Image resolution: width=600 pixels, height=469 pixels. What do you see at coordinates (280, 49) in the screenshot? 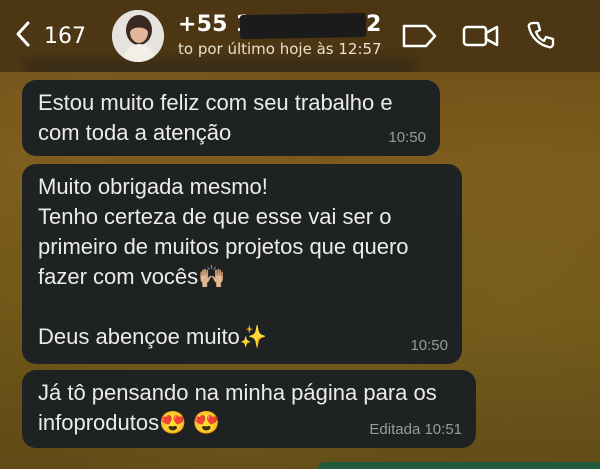
I see `last-seen-status: to por último hoje às 12:57` at bounding box center [280, 49].